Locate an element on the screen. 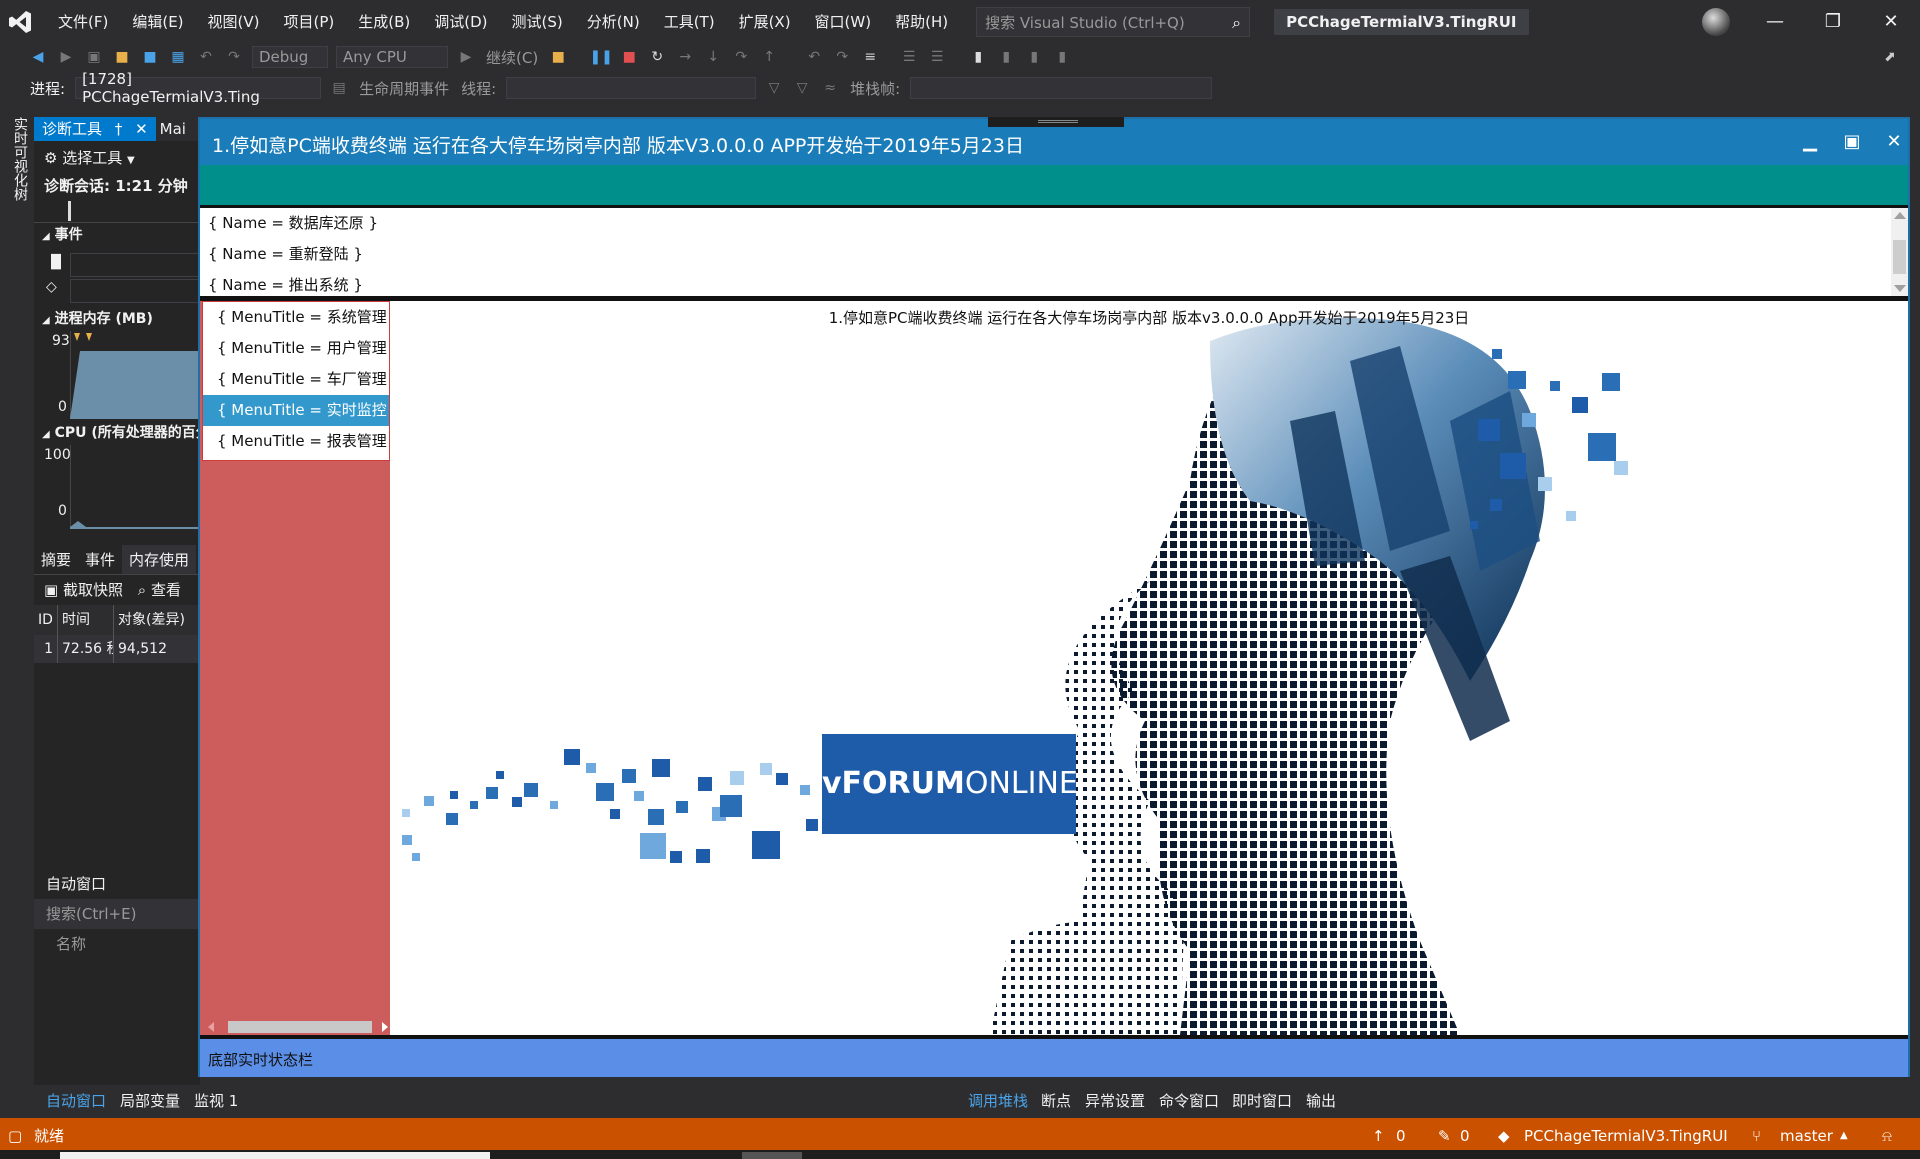  restart-icon: ↻ is located at coordinates (657, 57).